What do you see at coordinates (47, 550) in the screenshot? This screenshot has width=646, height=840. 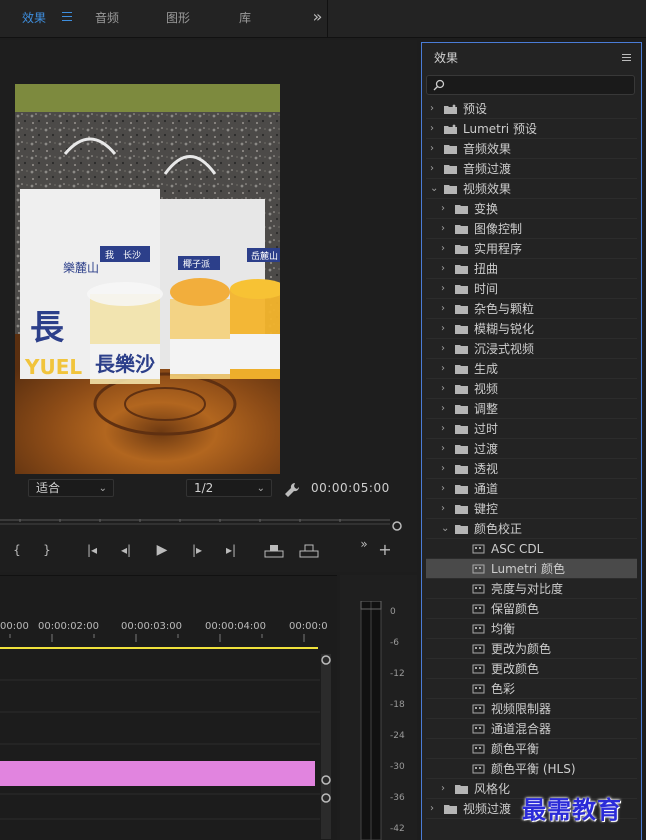 I see `mark-out-icon: }` at bounding box center [47, 550].